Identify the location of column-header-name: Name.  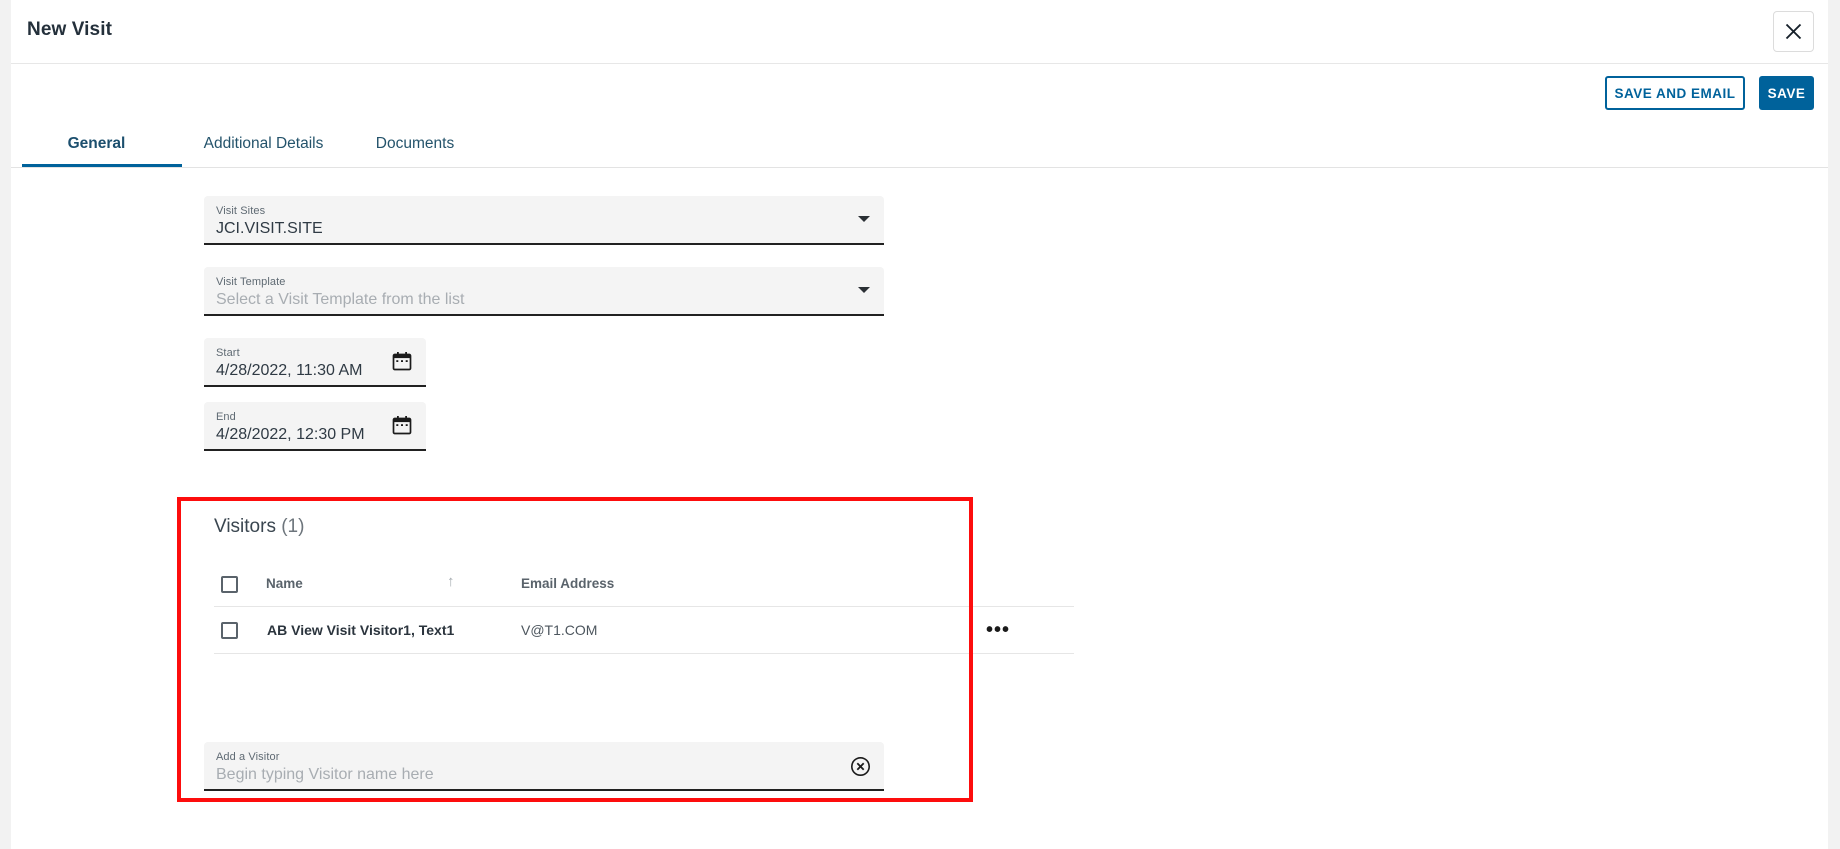
(284, 583).